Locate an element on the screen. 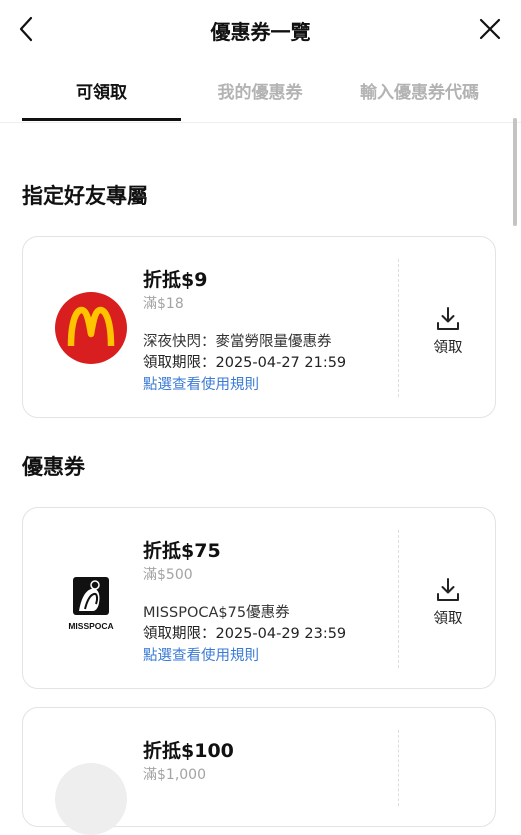  coupon-minimum: 滿$1,000 is located at coordinates (174, 775).